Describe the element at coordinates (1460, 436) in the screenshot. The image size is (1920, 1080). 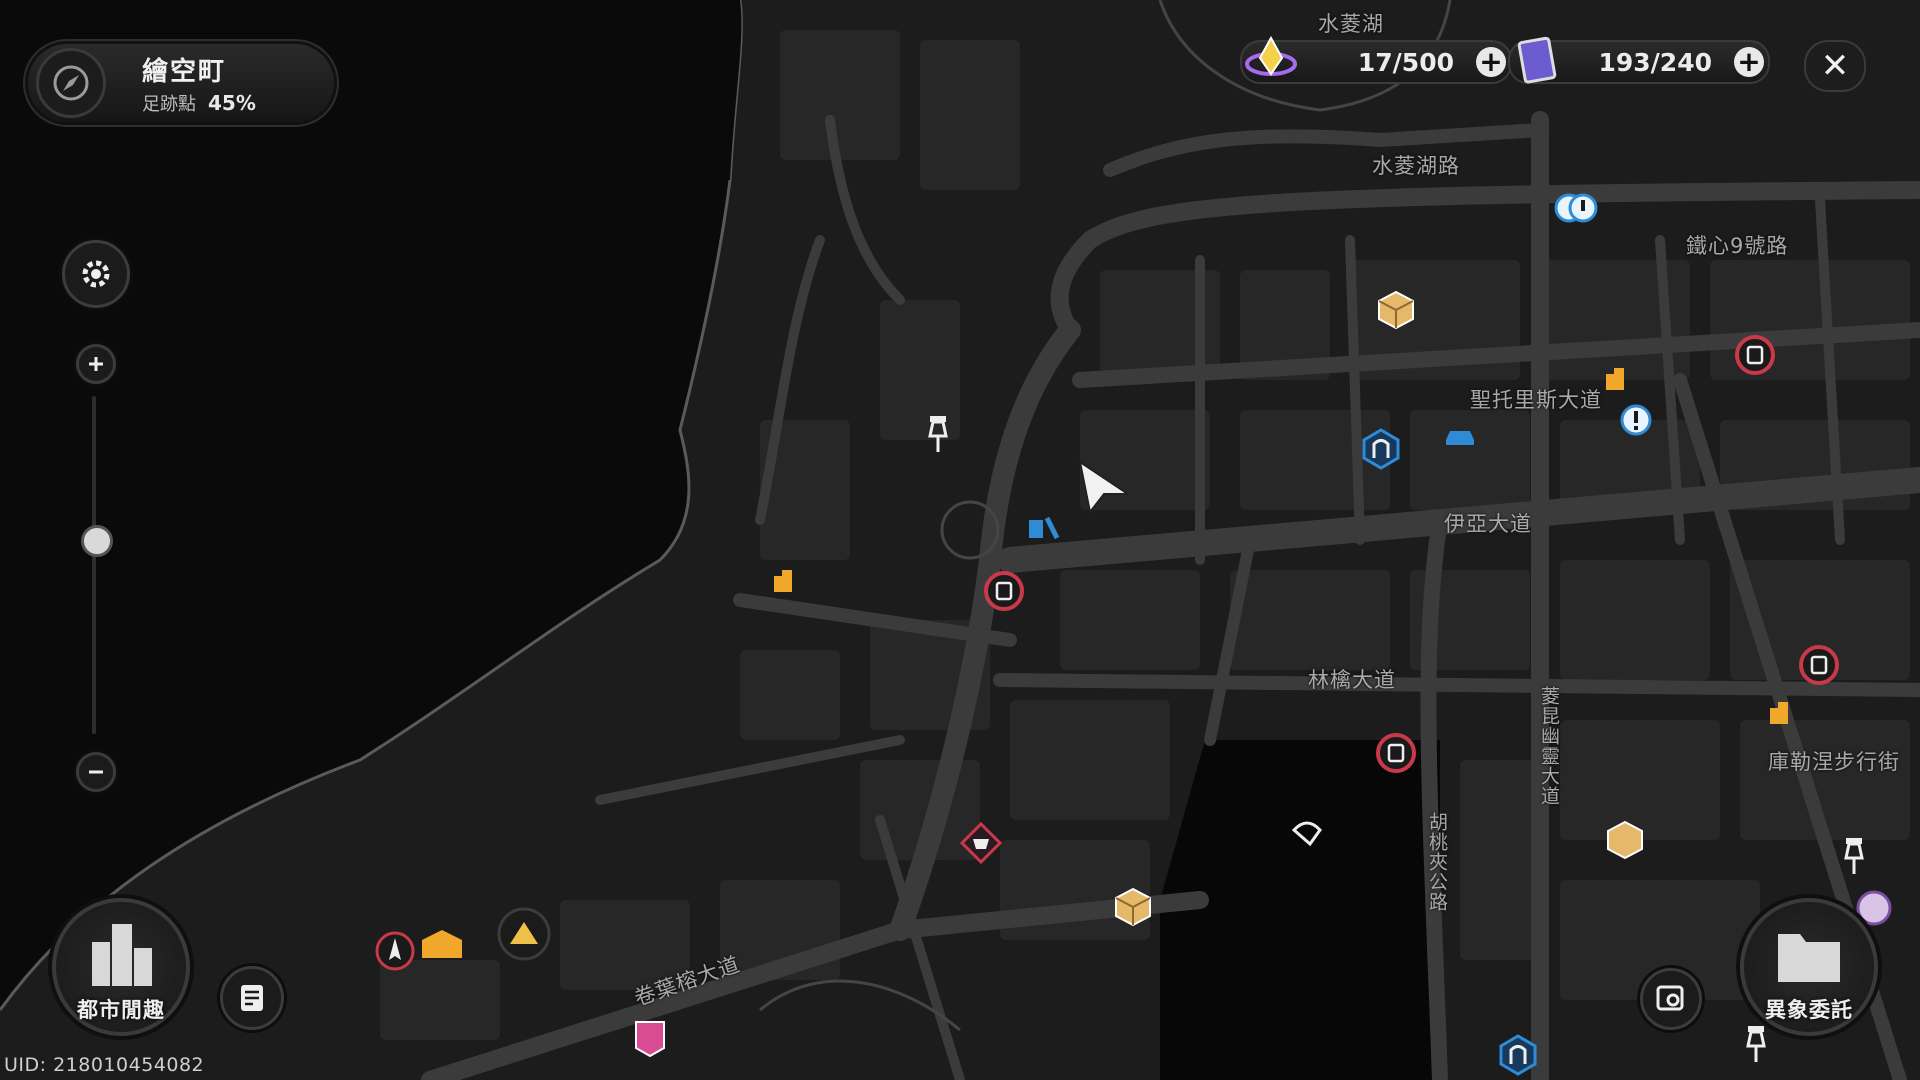
I see `car-marker-icon` at that location.